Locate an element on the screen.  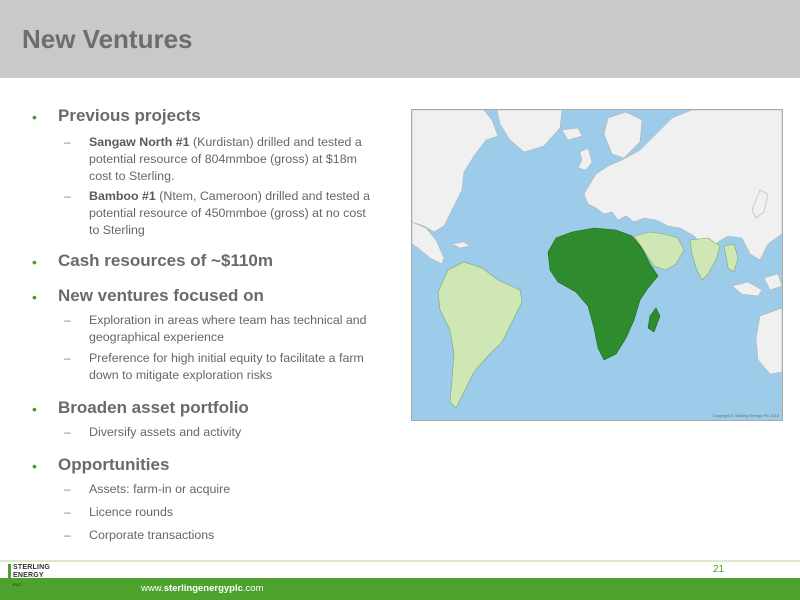
header-bar: New Ventures is located at coordinates (400, 39).